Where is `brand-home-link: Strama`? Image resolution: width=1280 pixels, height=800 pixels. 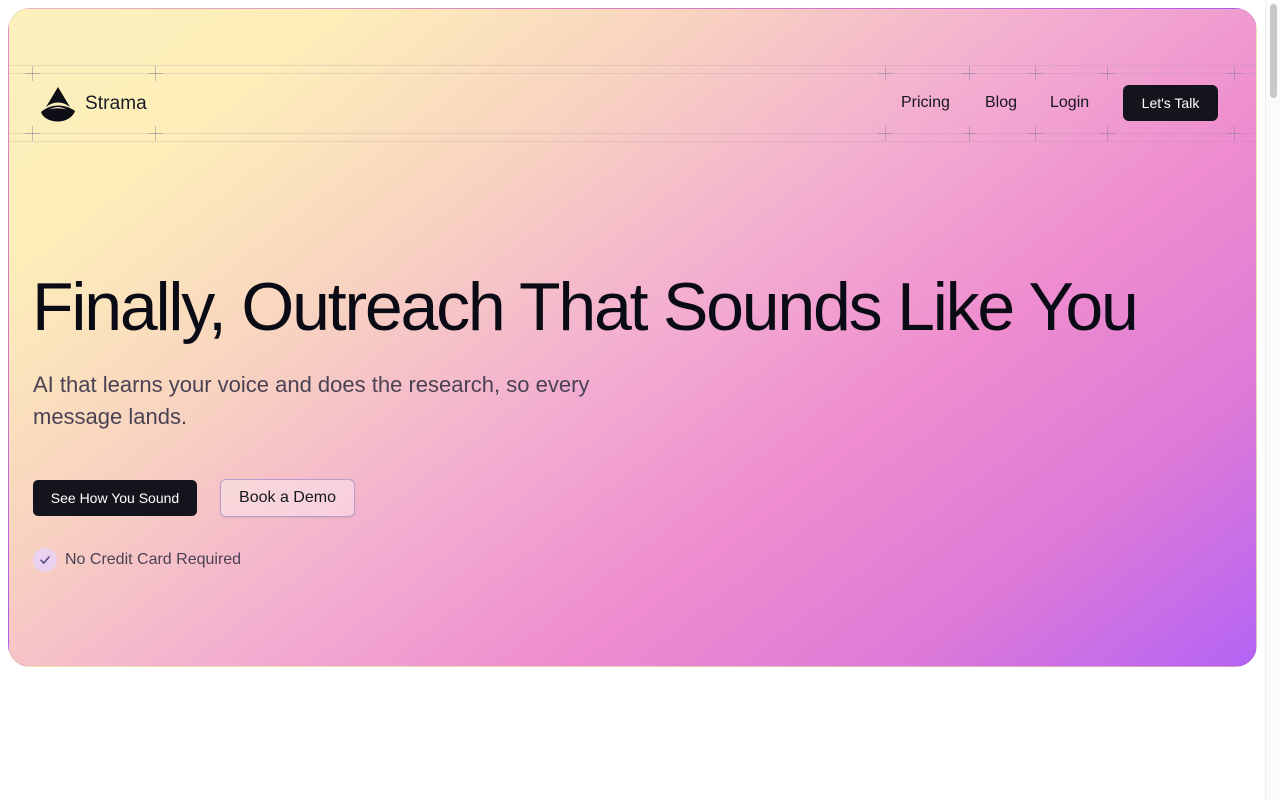
brand-home-link: Strama is located at coordinates (93, 104).